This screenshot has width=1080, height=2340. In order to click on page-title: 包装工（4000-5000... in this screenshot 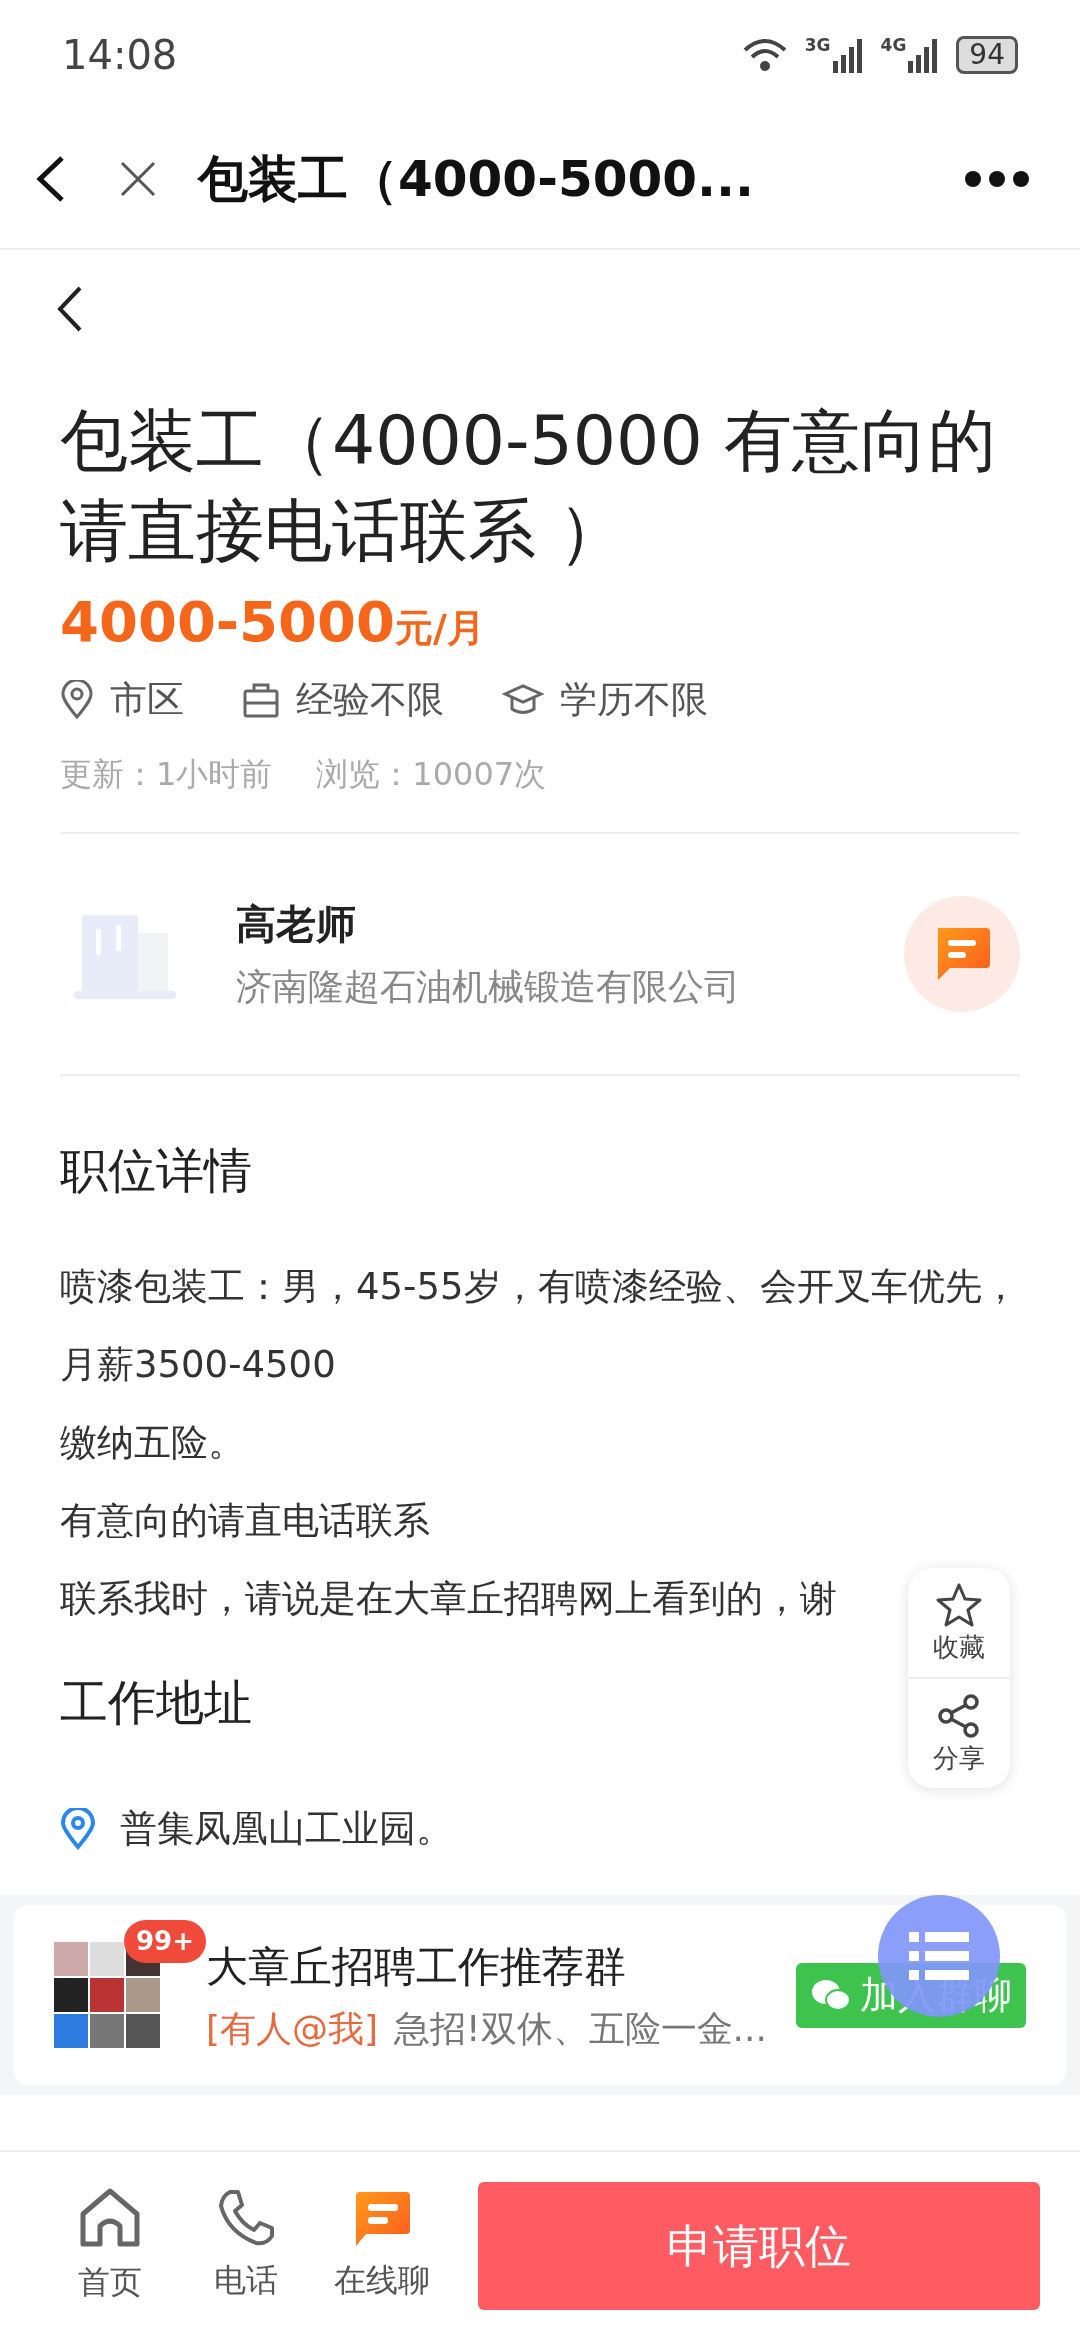, I will do `click(476, 179)`.